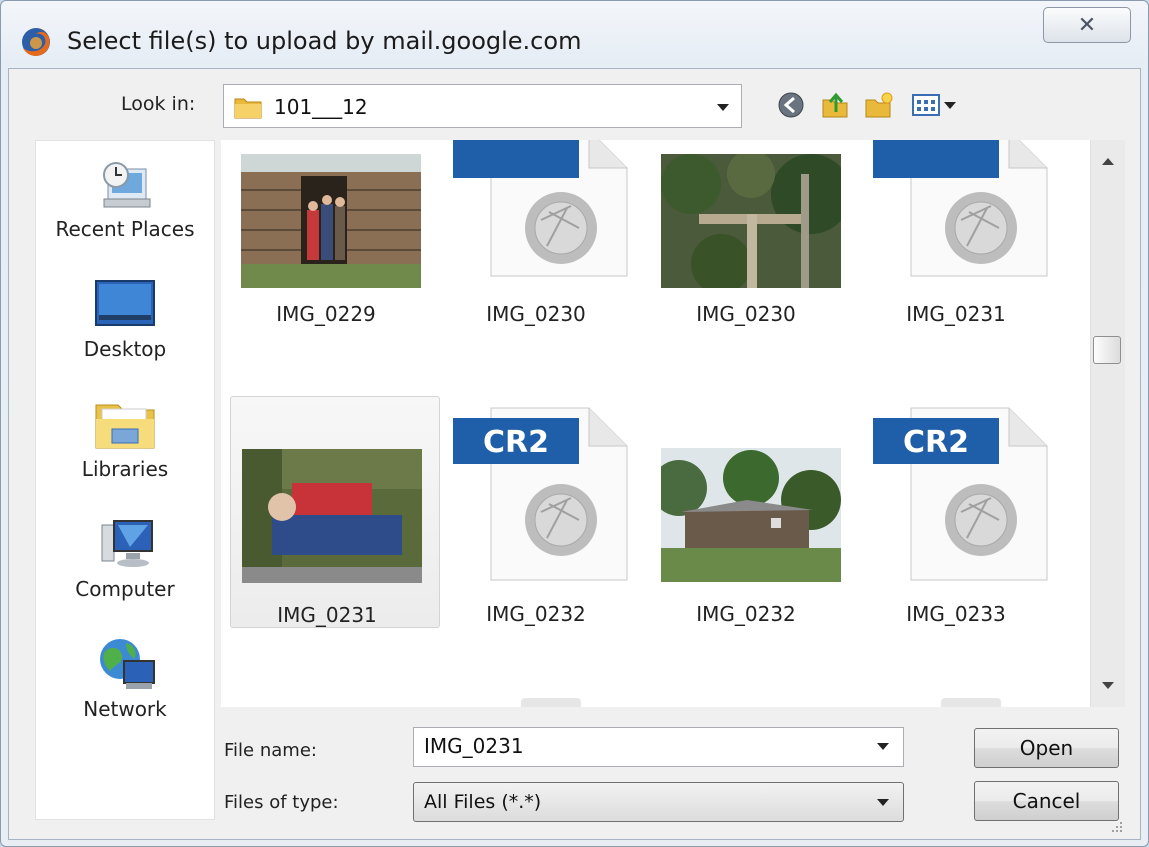  I want to click on place-label: Desktop, so click(125, 349).